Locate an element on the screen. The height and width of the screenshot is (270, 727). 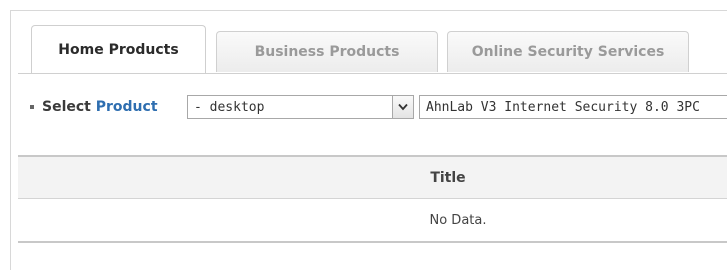
bullet-icon is located at coordinates (32, 107).